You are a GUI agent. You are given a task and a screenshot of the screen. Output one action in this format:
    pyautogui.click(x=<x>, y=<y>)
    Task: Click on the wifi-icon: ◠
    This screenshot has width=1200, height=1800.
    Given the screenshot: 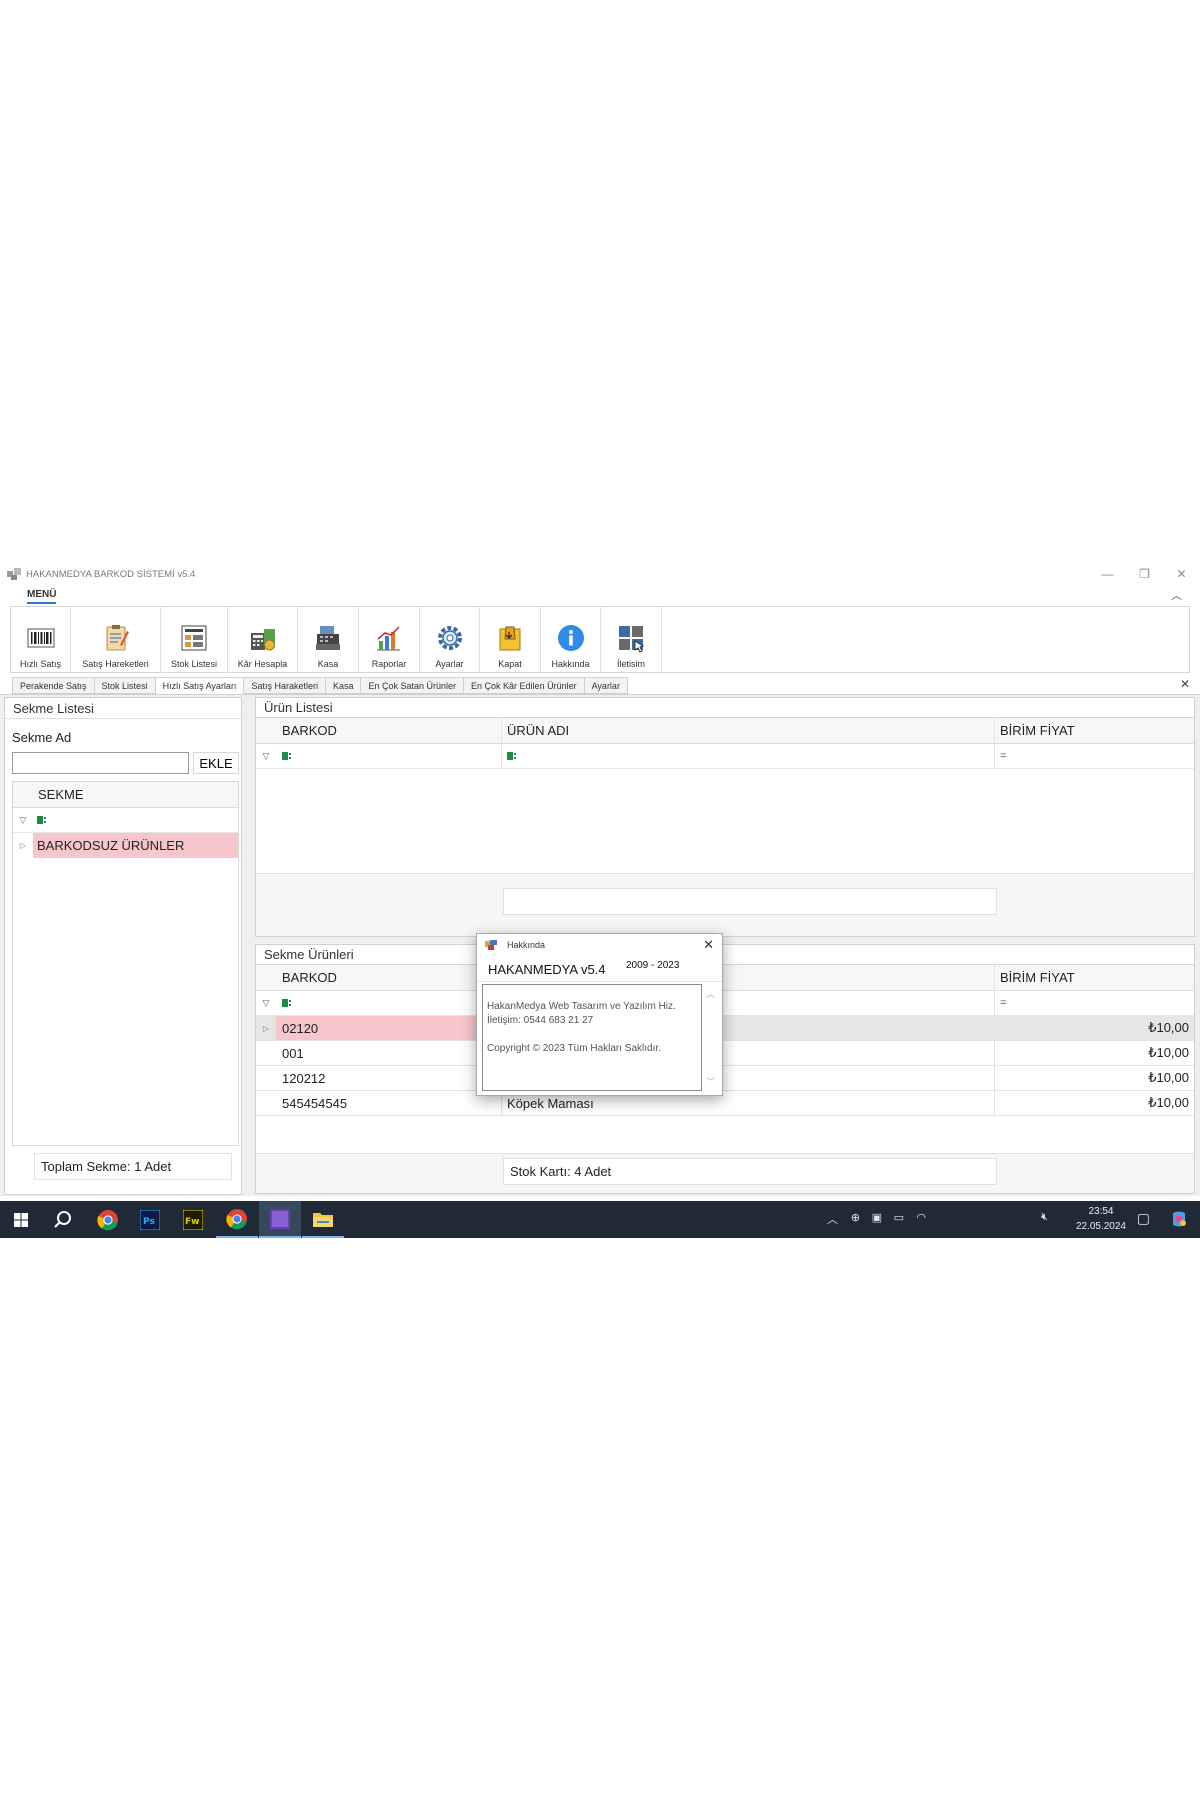 What is the action you would take?
    pyautogui.click(x=921, y=1217)
    